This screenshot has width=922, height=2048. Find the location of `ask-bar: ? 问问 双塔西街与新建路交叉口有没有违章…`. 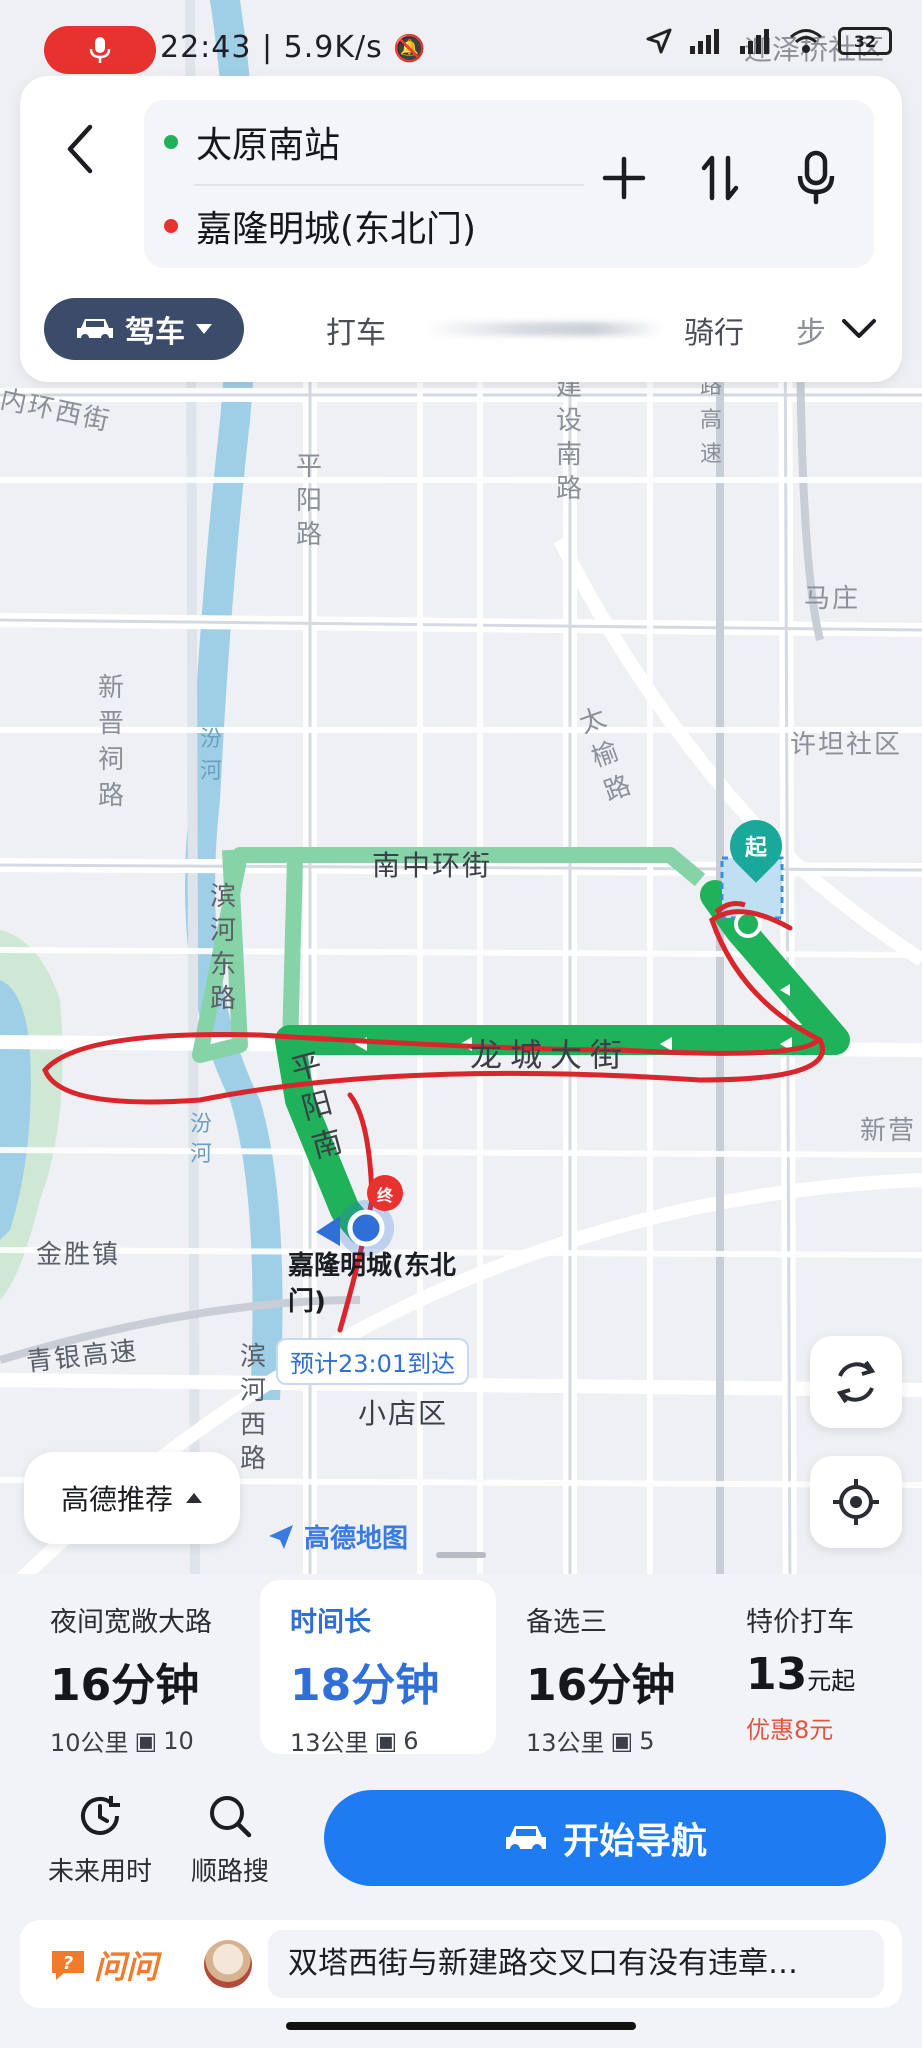

ask-bar: ? 问问 双塔西街与新建路交叉口有没有违章… is located at coordinates (461, 1964).